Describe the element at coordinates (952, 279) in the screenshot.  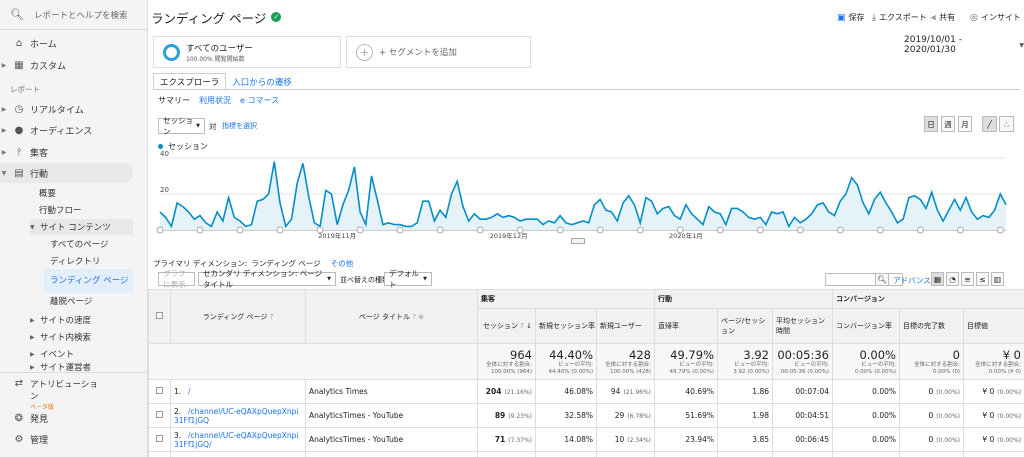
I see `percentage-view-button: ◔` at that location.